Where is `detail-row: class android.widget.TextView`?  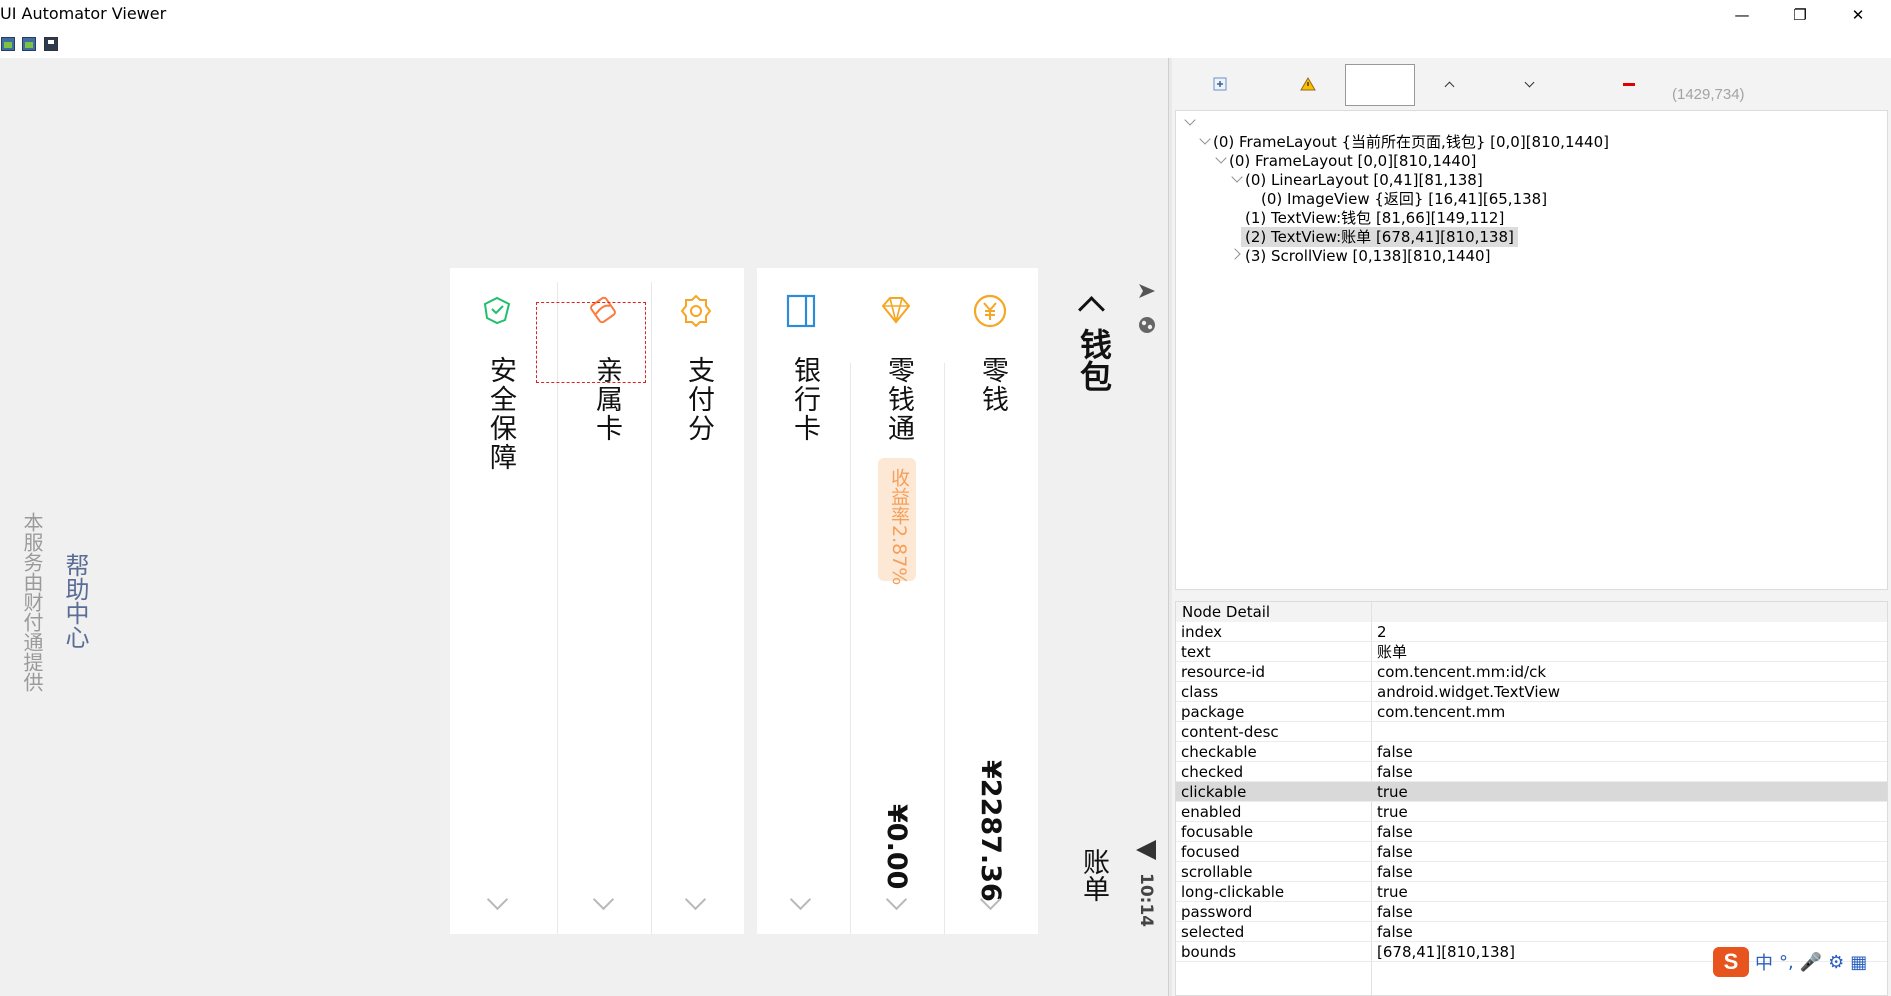 detail-row: class android.widget.TextView is located at coordinates (1531, 692).